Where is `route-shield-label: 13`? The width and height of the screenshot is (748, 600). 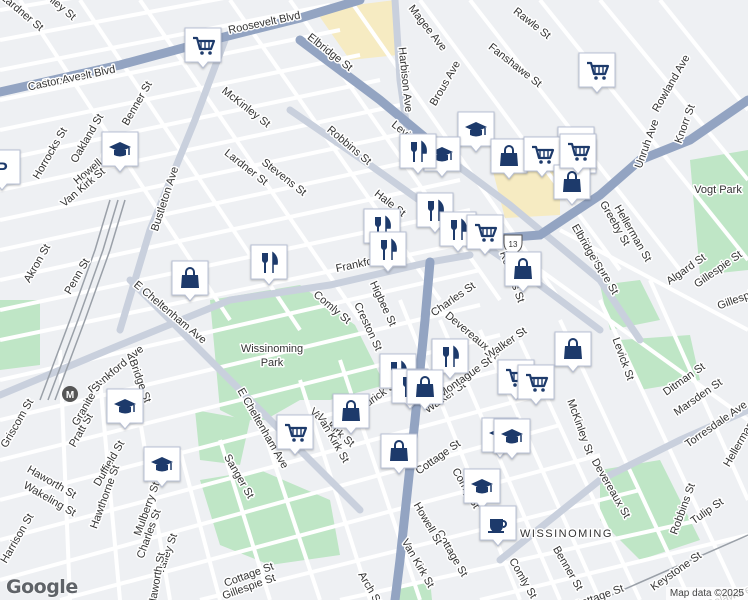
route-shield-label: 13 is located at coordinates (513, 244).